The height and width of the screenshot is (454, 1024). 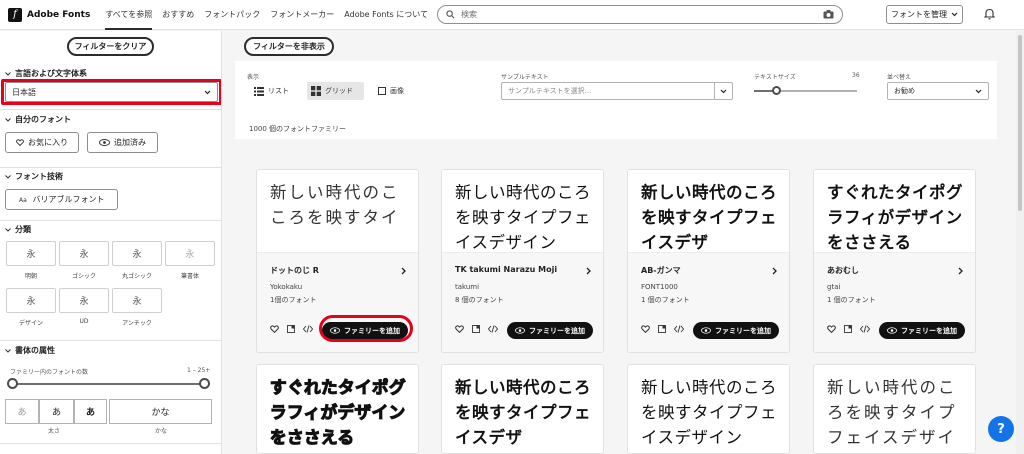 I want to click on font-card-foundry: Yokokaku, so click(x=286, y=287).